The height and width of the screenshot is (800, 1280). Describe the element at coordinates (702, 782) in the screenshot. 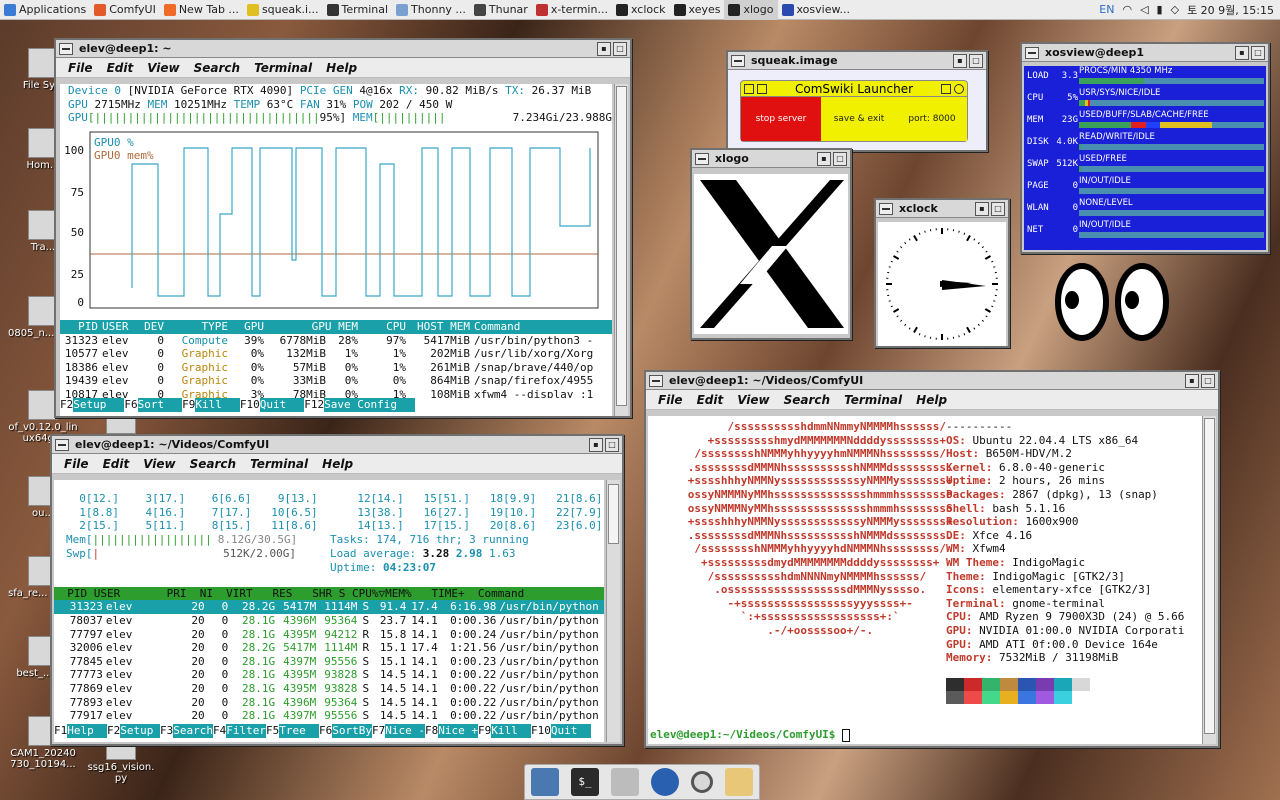

I see `search-icon` at that location.